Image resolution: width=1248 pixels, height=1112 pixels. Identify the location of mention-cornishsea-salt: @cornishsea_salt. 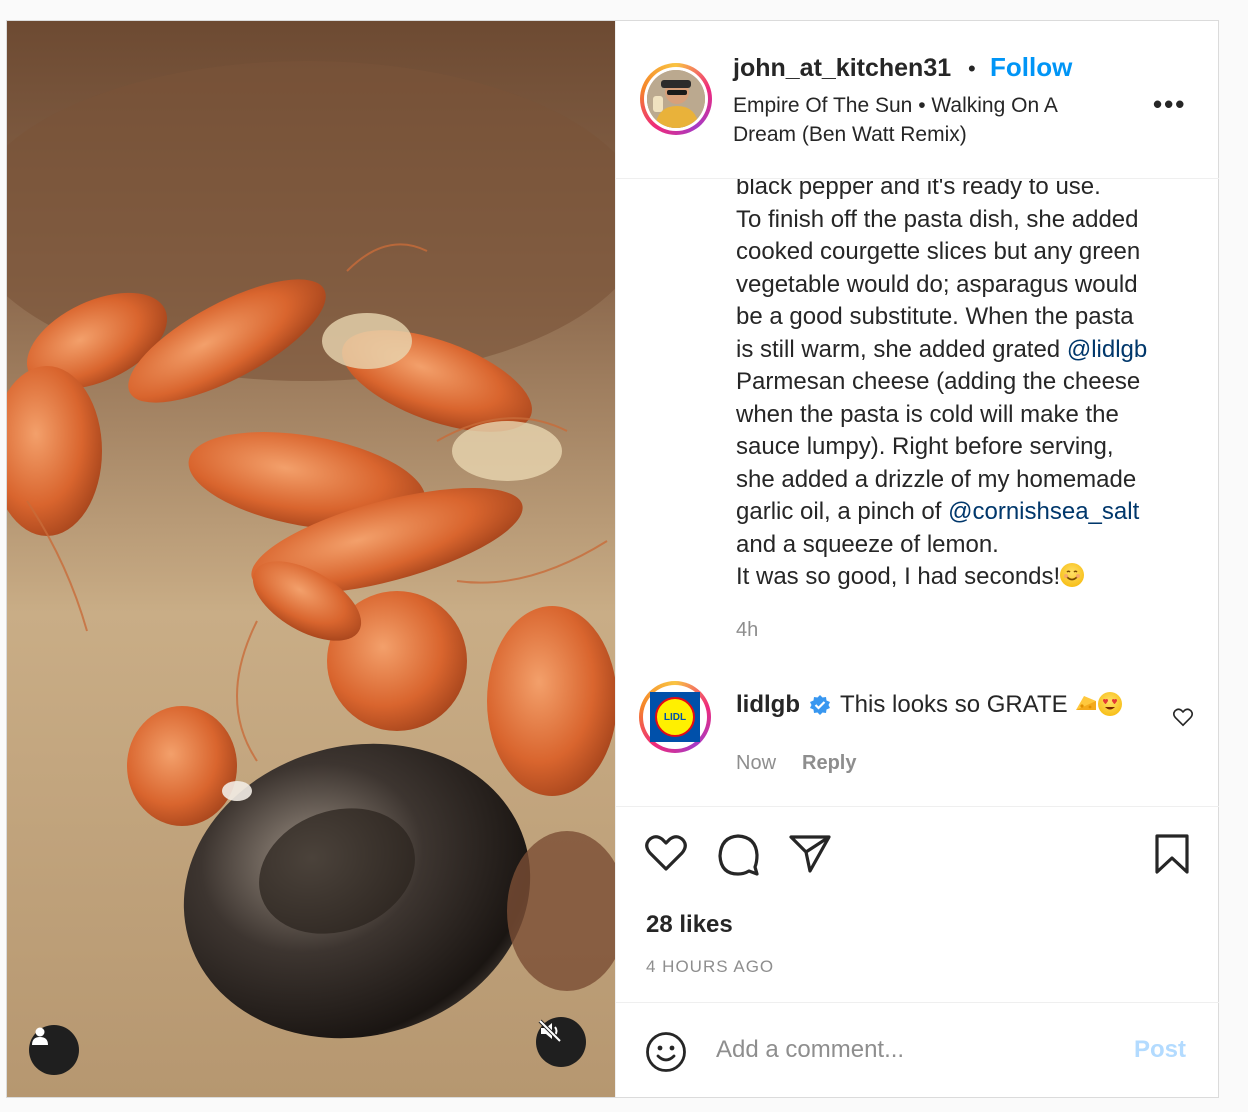
(1043, 511).